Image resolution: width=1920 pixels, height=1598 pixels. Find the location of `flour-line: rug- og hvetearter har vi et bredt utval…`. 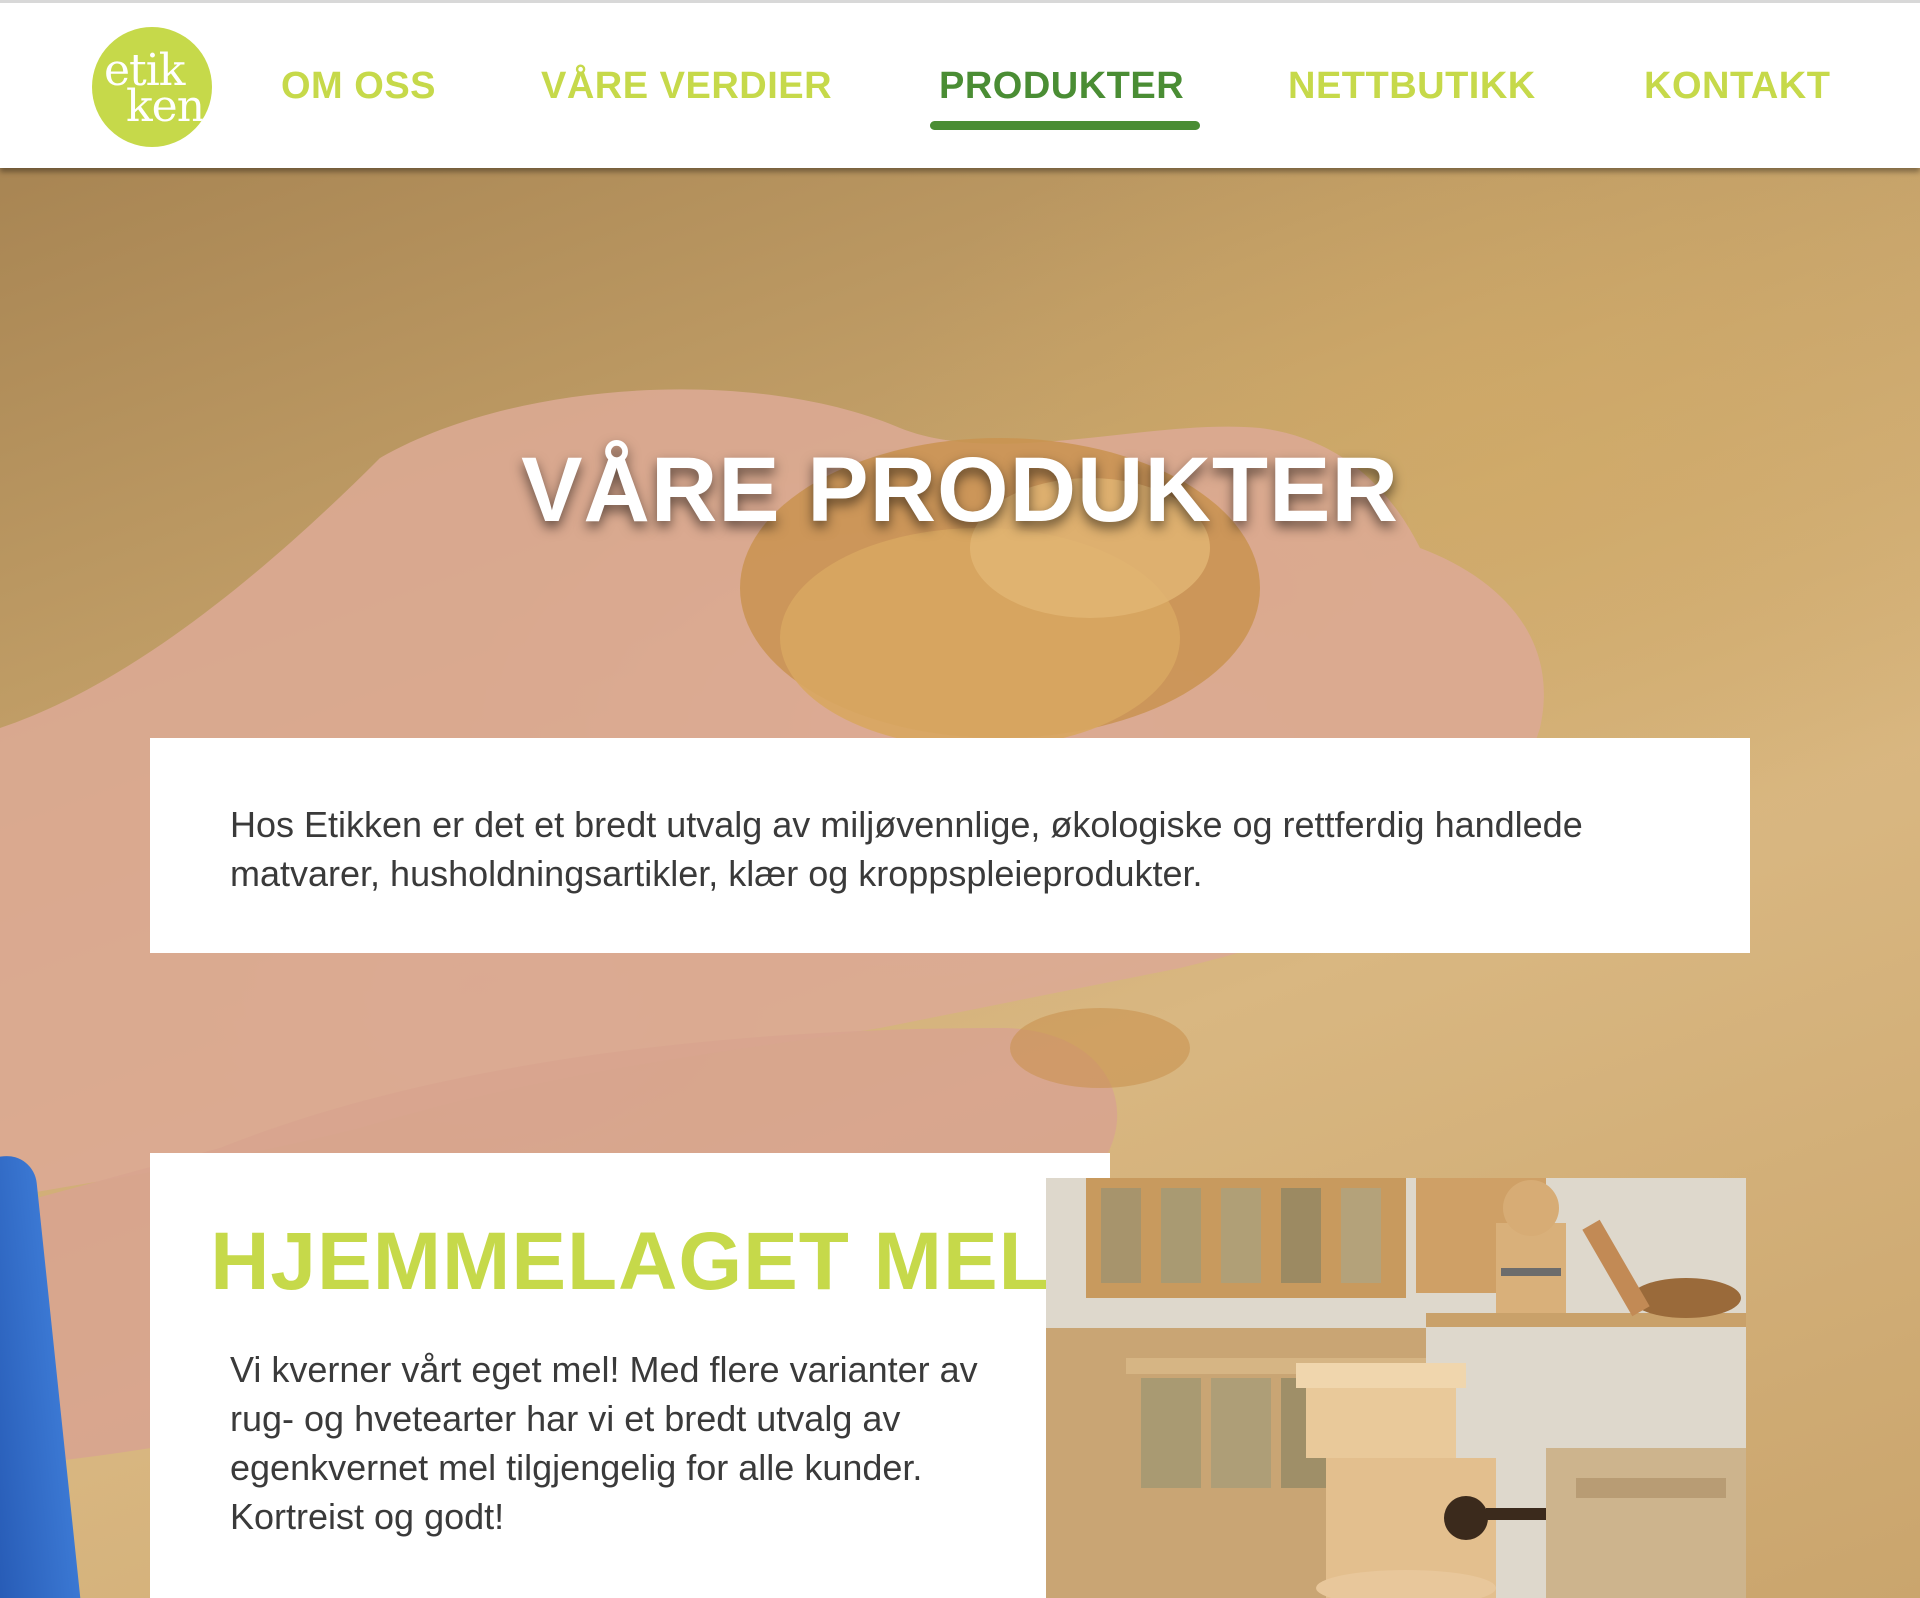

flour-line: rug- og hvetearter har vi et bredt utval… is located at coordinates (565, 1418).